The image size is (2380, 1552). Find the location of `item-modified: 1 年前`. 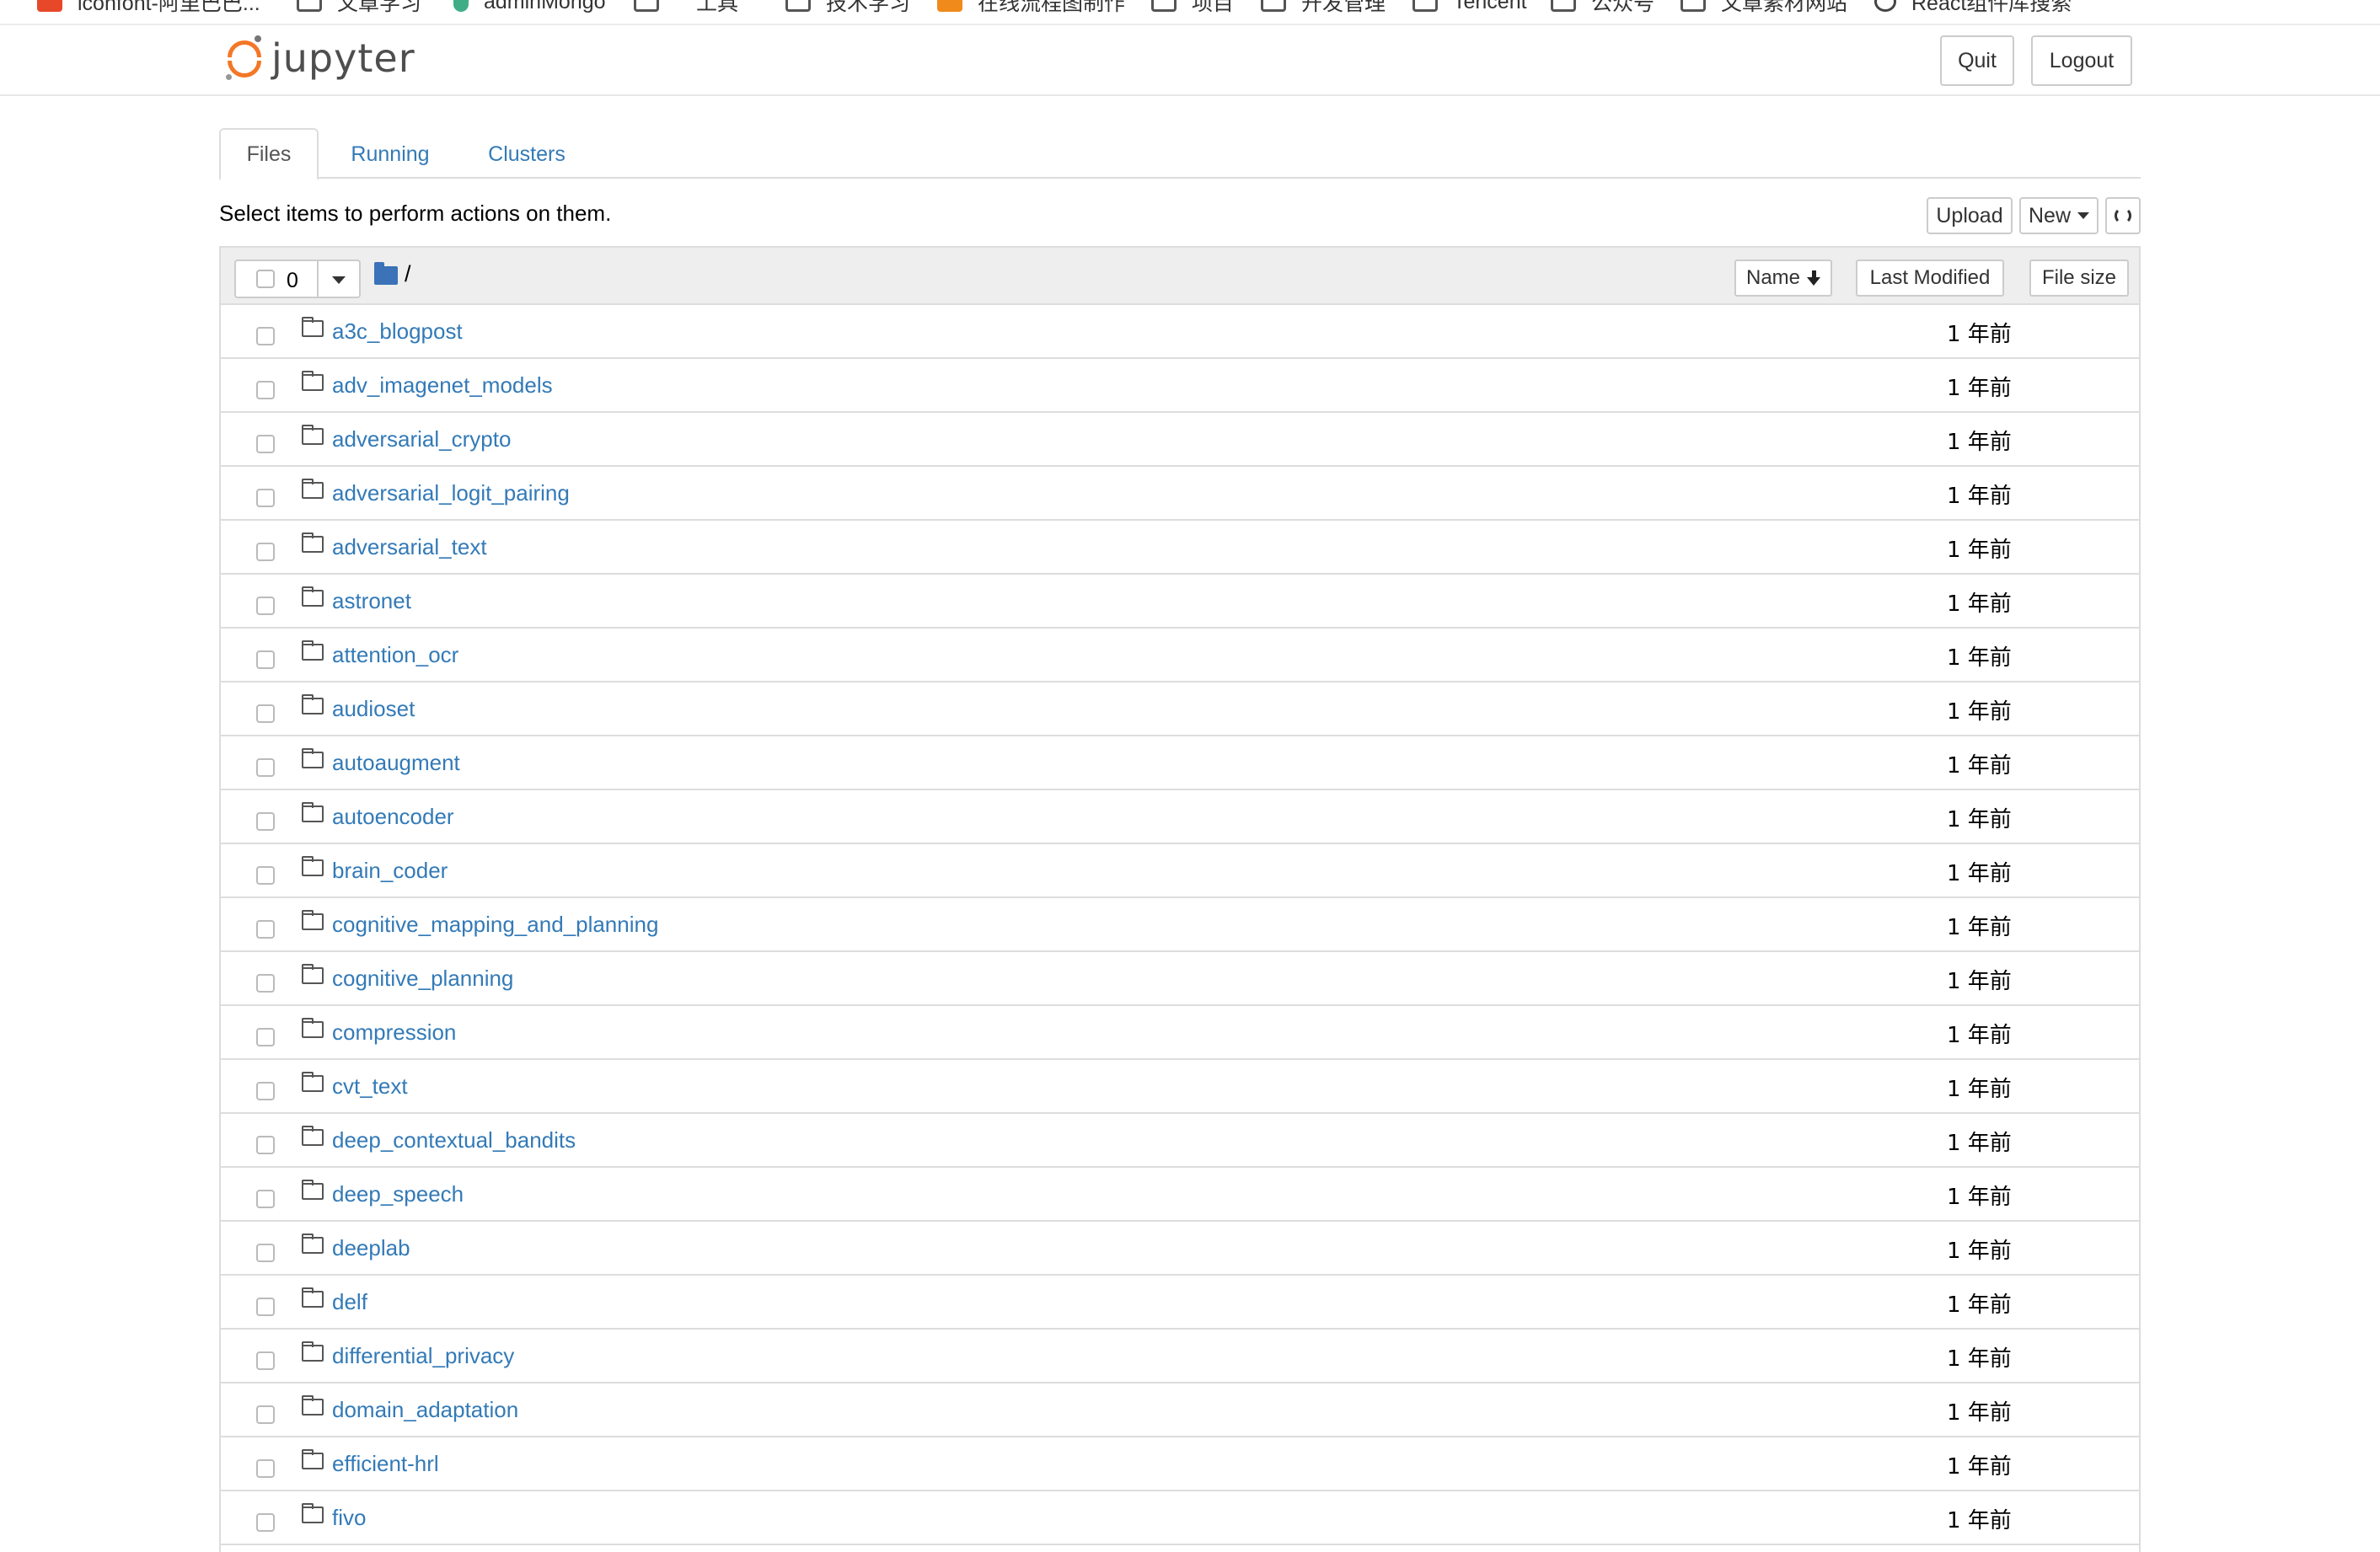

item-modified: 1 年前 is located at coordinates (1979, 658).